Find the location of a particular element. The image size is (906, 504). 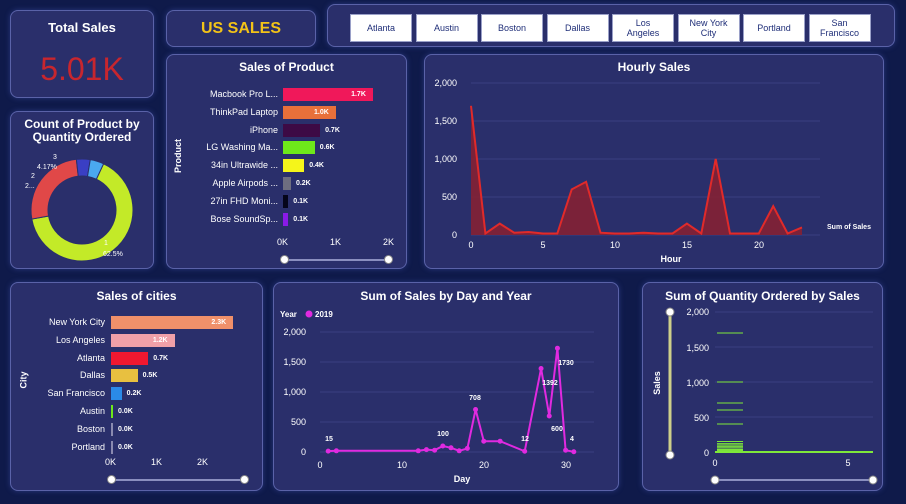

products-bar-value: 0.1K is located at coordinates (301, 219).